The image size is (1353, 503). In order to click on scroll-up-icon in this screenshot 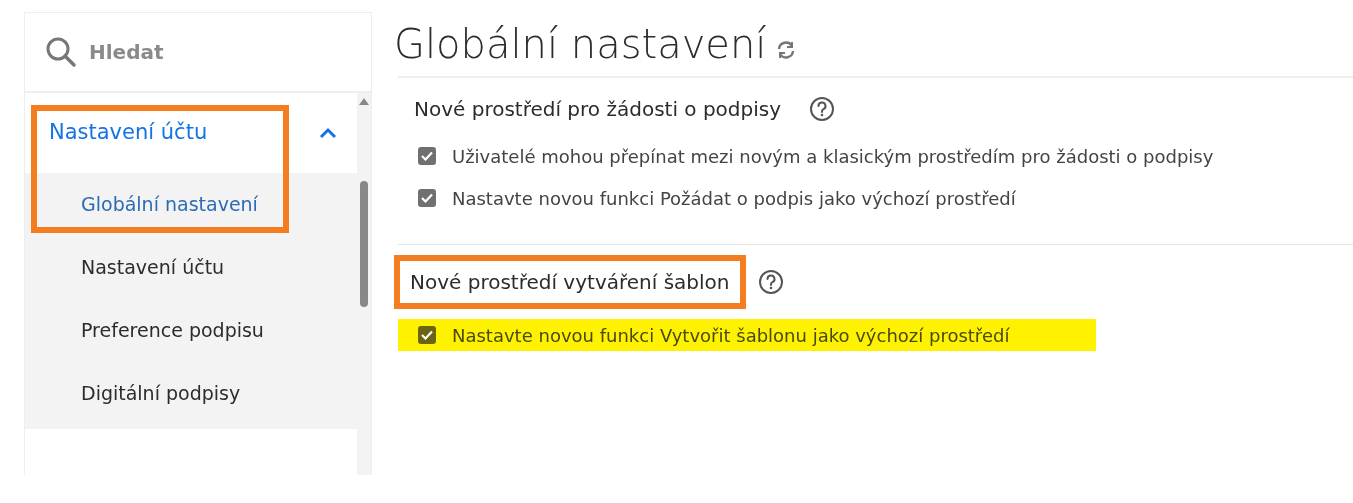, I will do `click(364, 101)`.